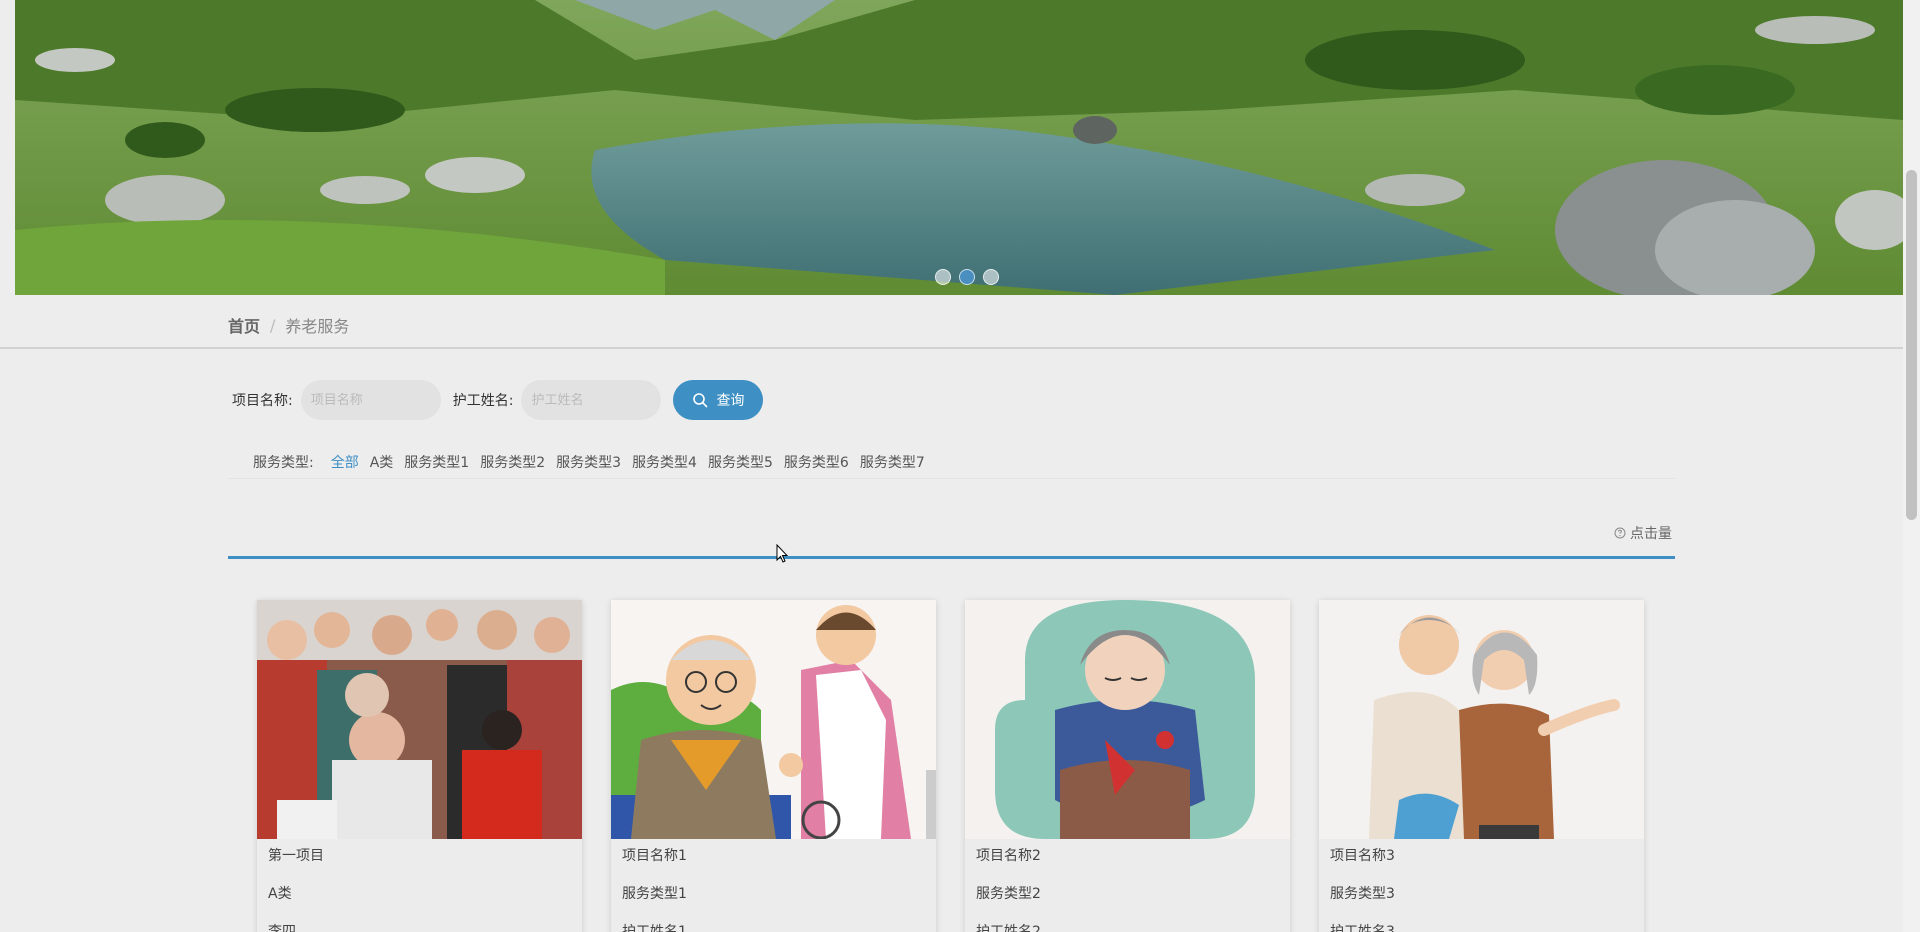 The width and height of the screenshot is (1920, 932). What do you see at coordinates (654, 856) in the screenshot?
I see `card-project-name: 项目名称1` at bounding box center [654, 856].